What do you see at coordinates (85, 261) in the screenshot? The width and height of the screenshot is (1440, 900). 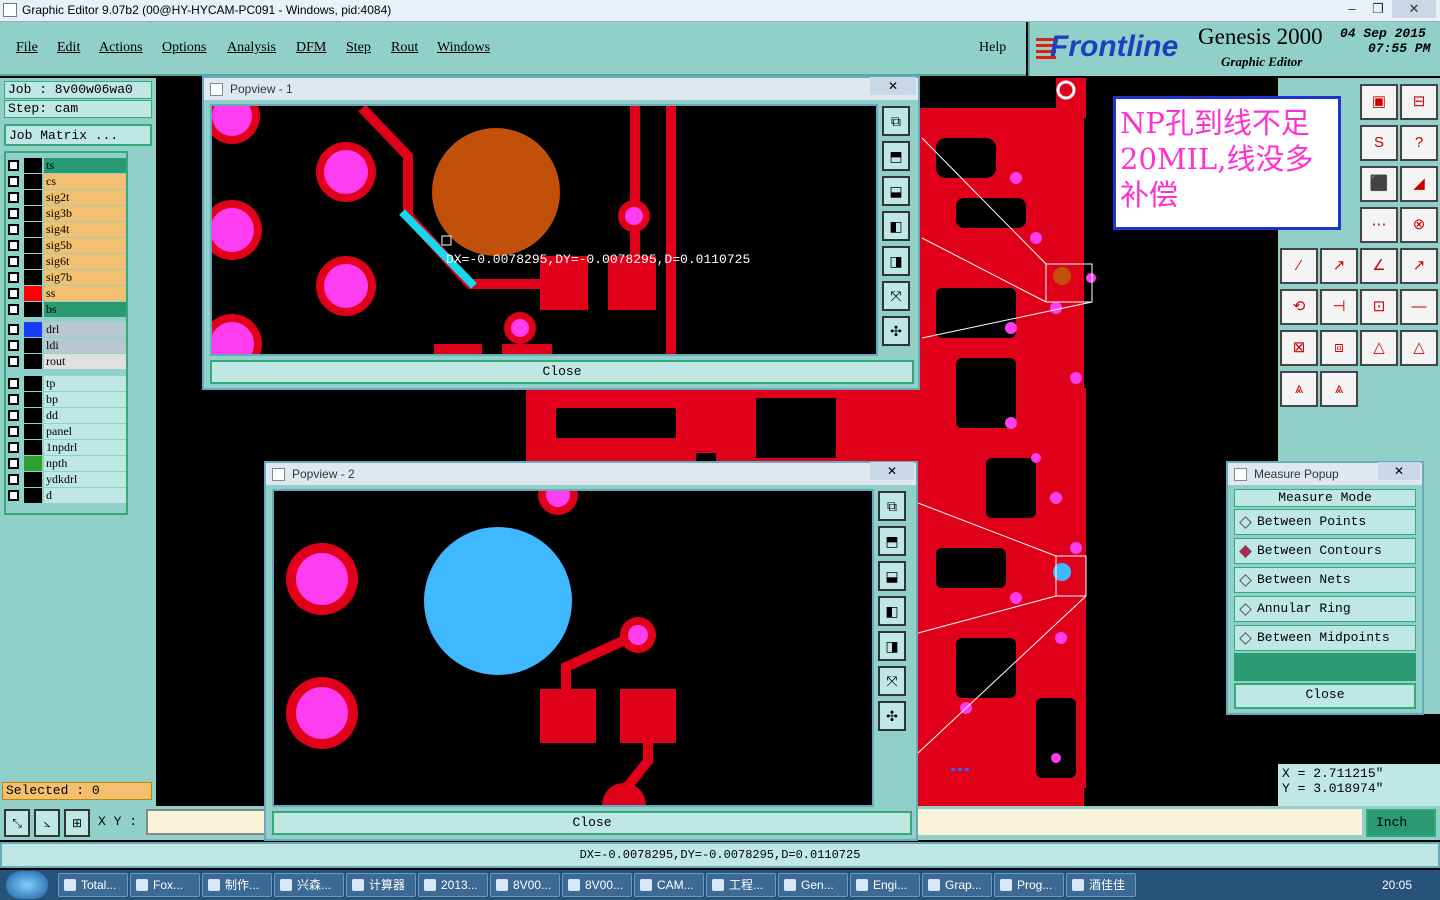 I see `layer-name: sig6t` at bounding box center [85, 261].